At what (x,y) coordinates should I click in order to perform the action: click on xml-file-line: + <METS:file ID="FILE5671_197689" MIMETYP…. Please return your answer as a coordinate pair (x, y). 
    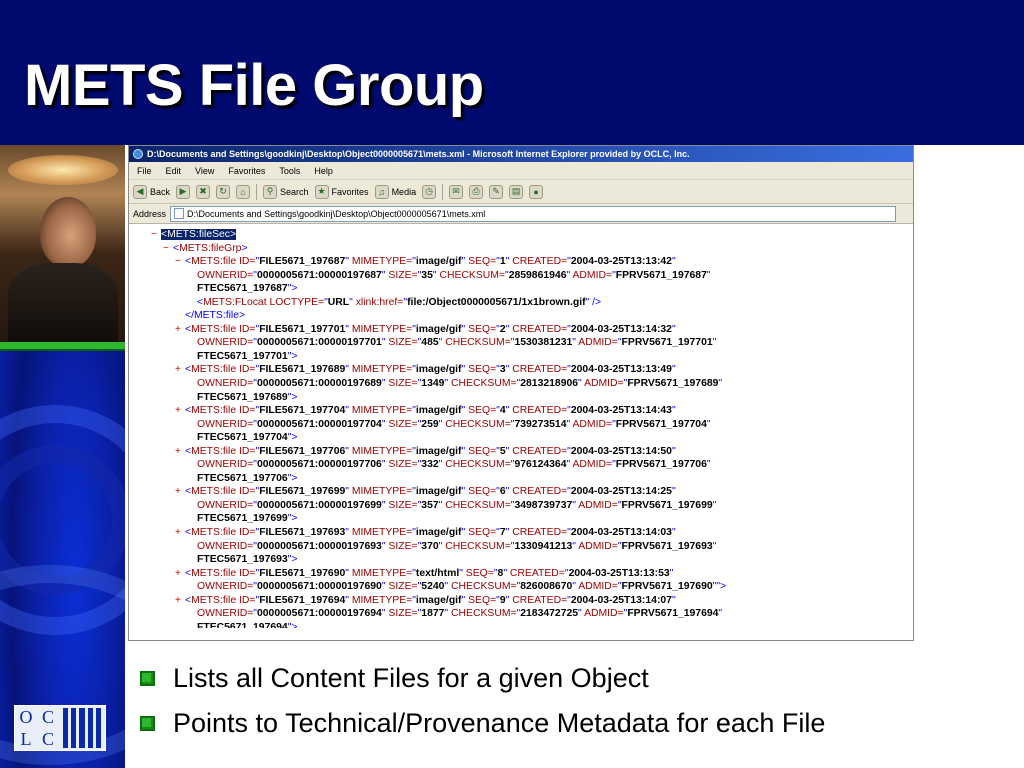
    Looking at the image, I should click on (521, 370).